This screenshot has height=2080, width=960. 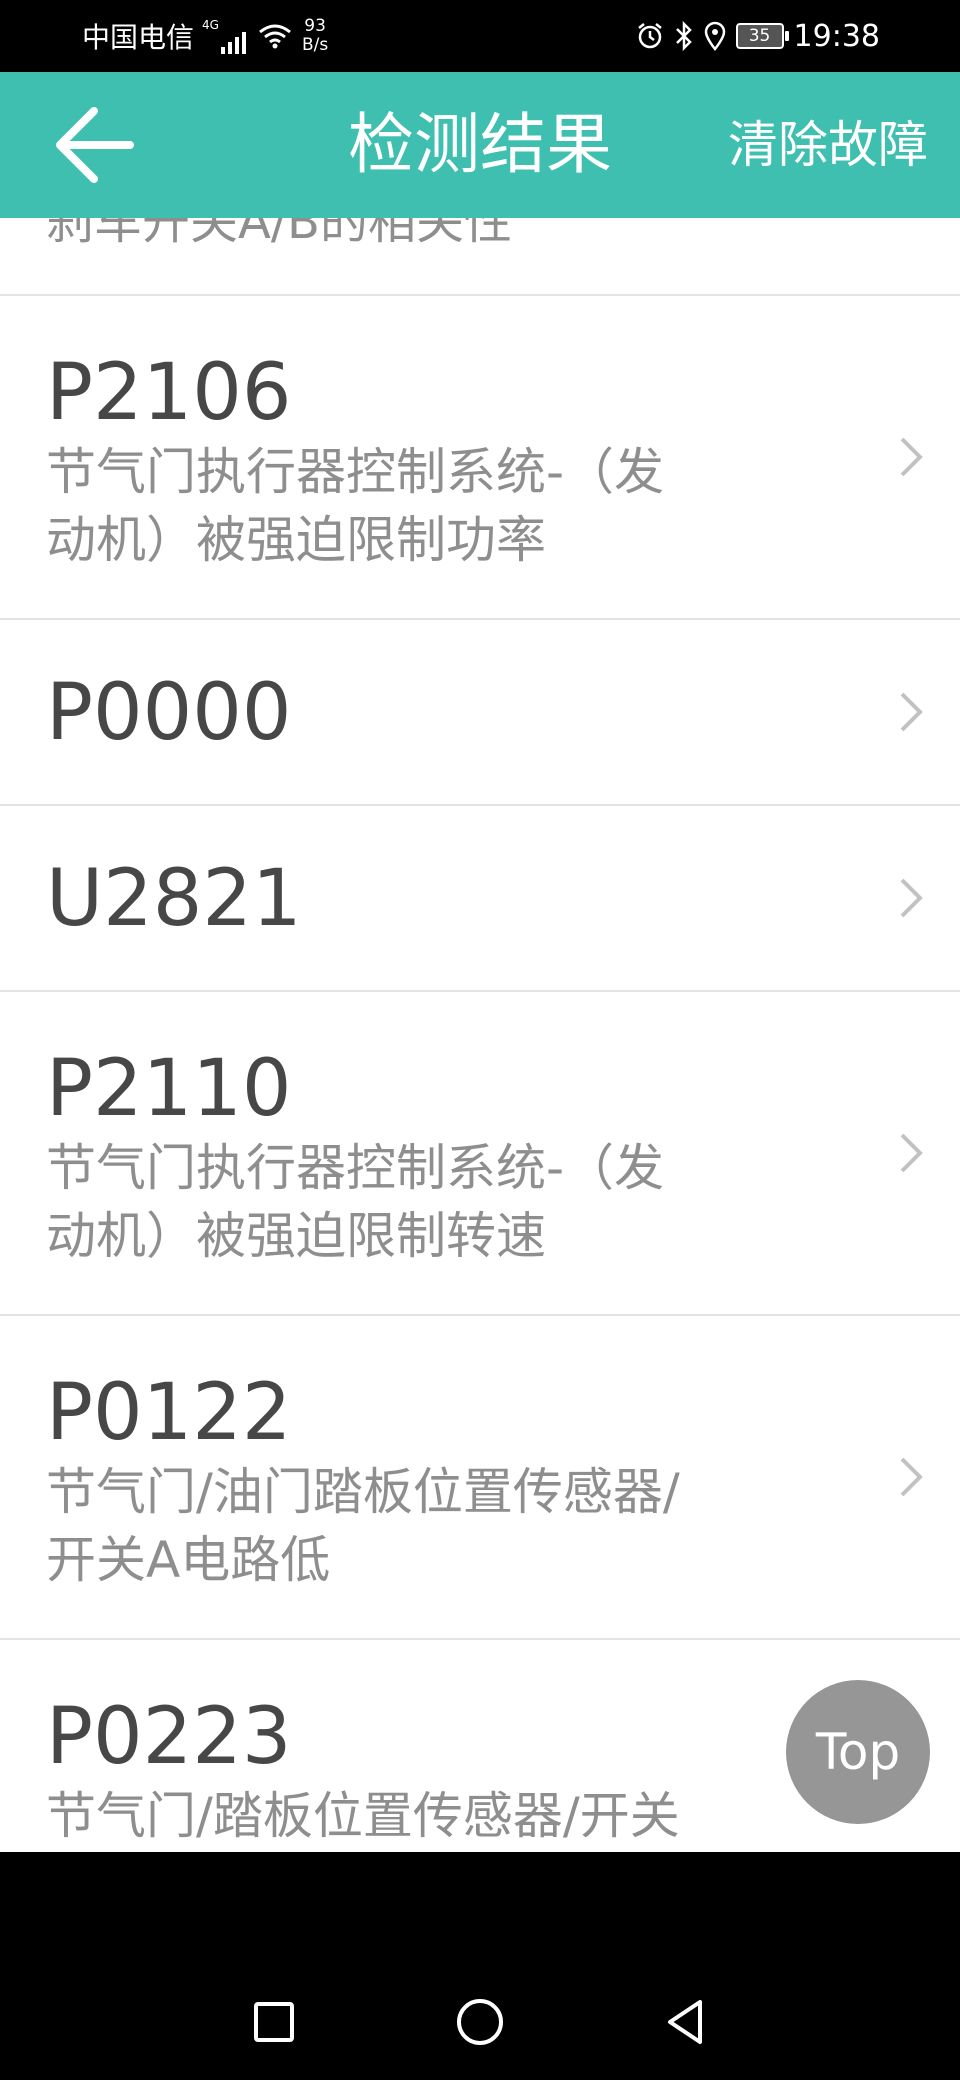 I want to click on fault-code: P0122, so click(x=169, y=1413).